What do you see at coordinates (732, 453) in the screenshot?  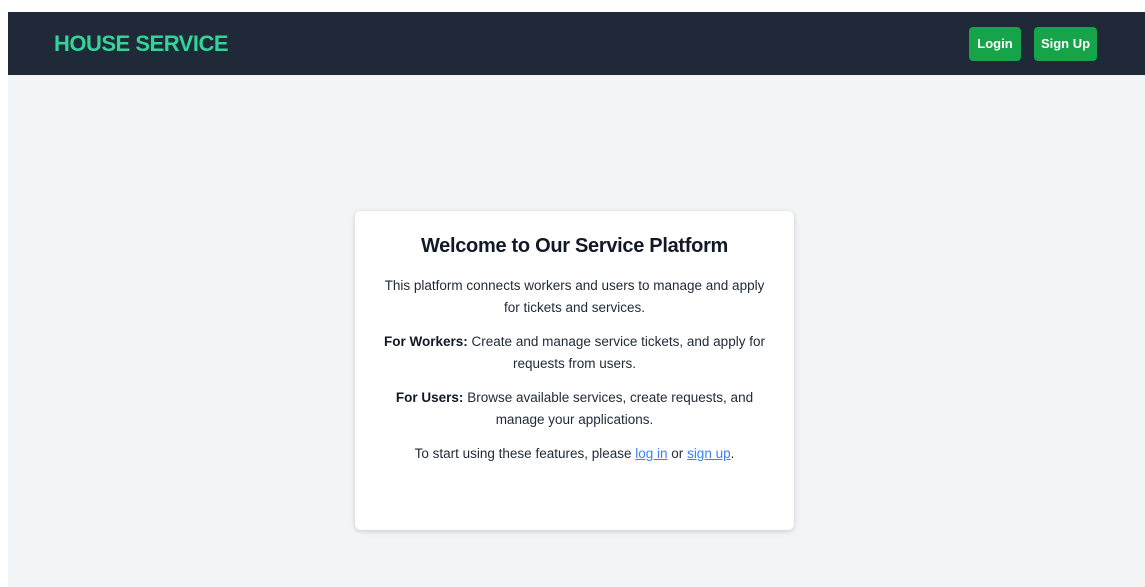 I see `cta-suffix: .` at bounding box center [732, 453].